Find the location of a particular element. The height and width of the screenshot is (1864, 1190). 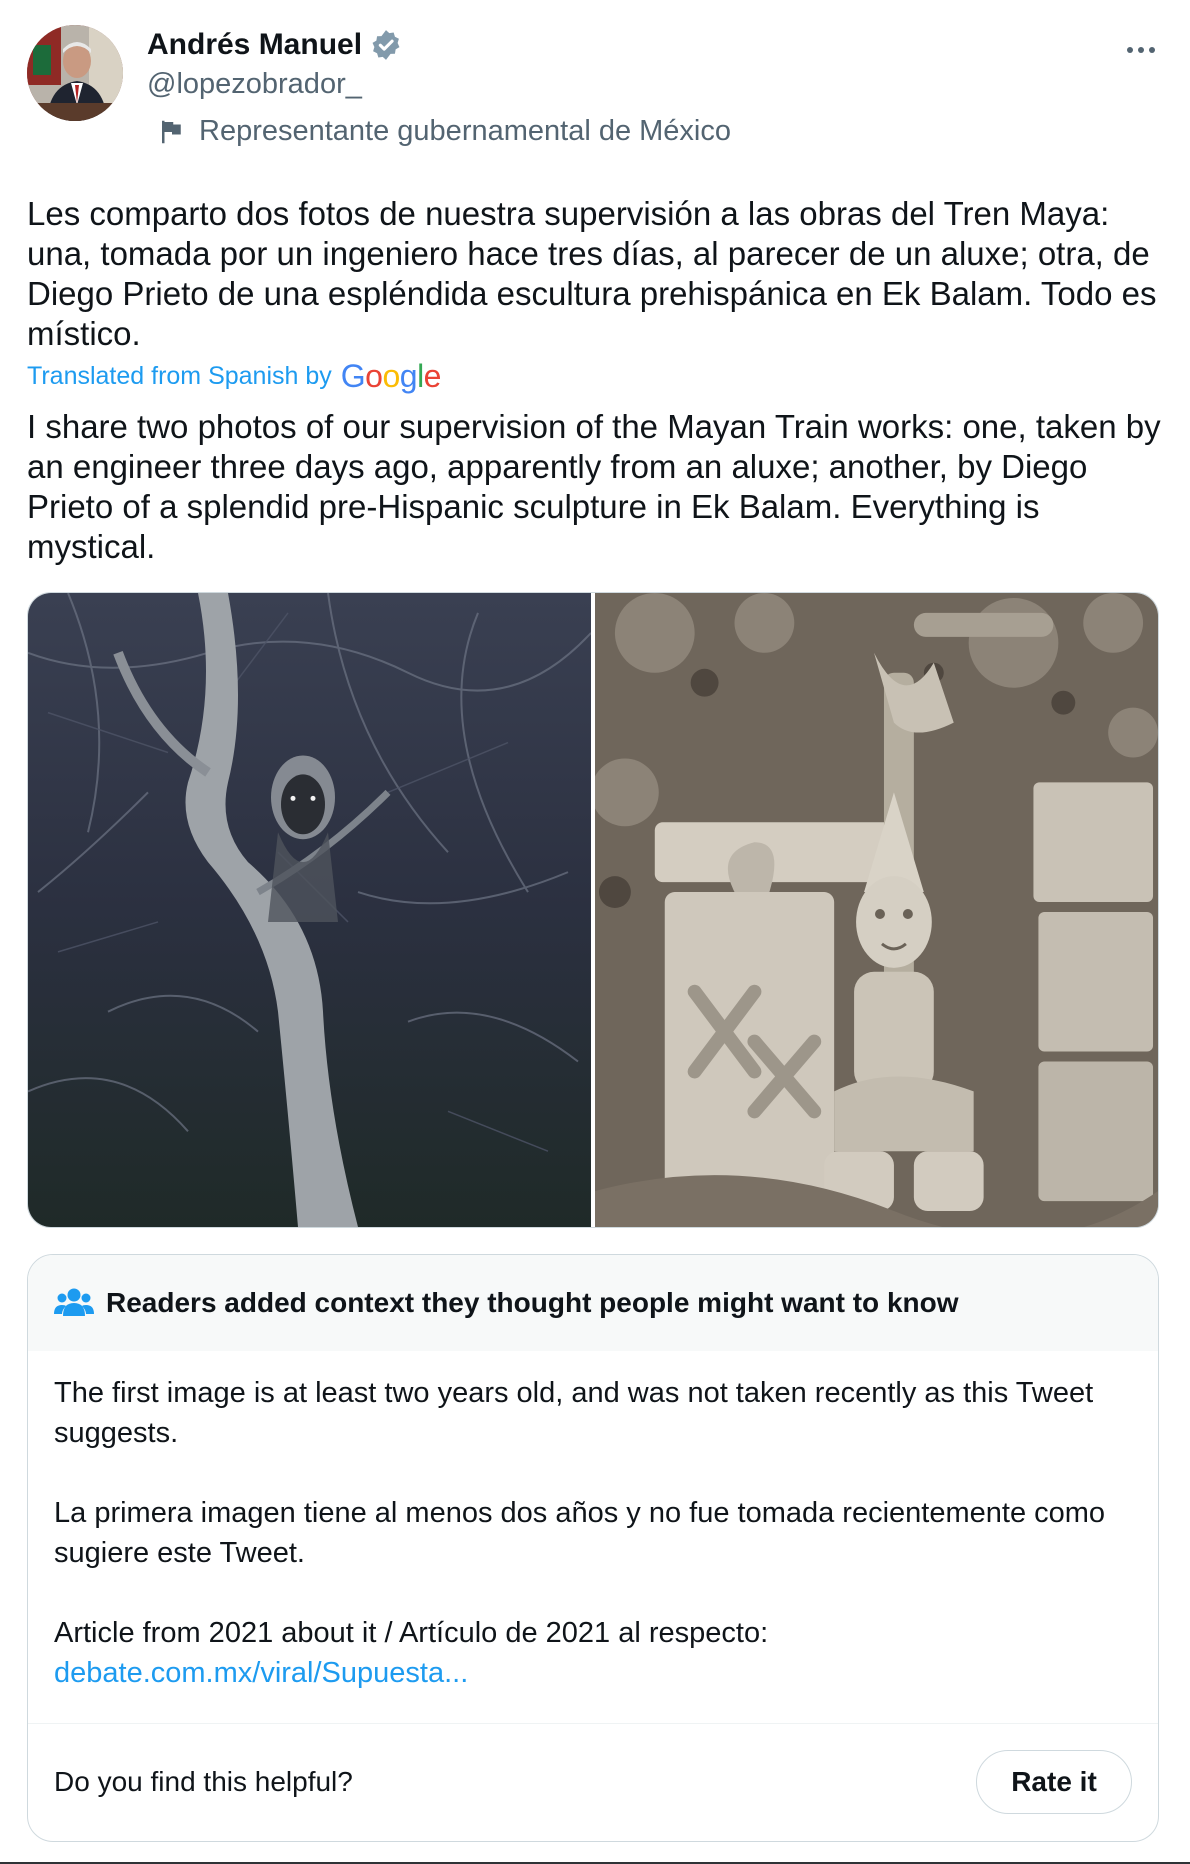

government-label-text: Representante gubernamental de México is located at coordinates (465, 131).